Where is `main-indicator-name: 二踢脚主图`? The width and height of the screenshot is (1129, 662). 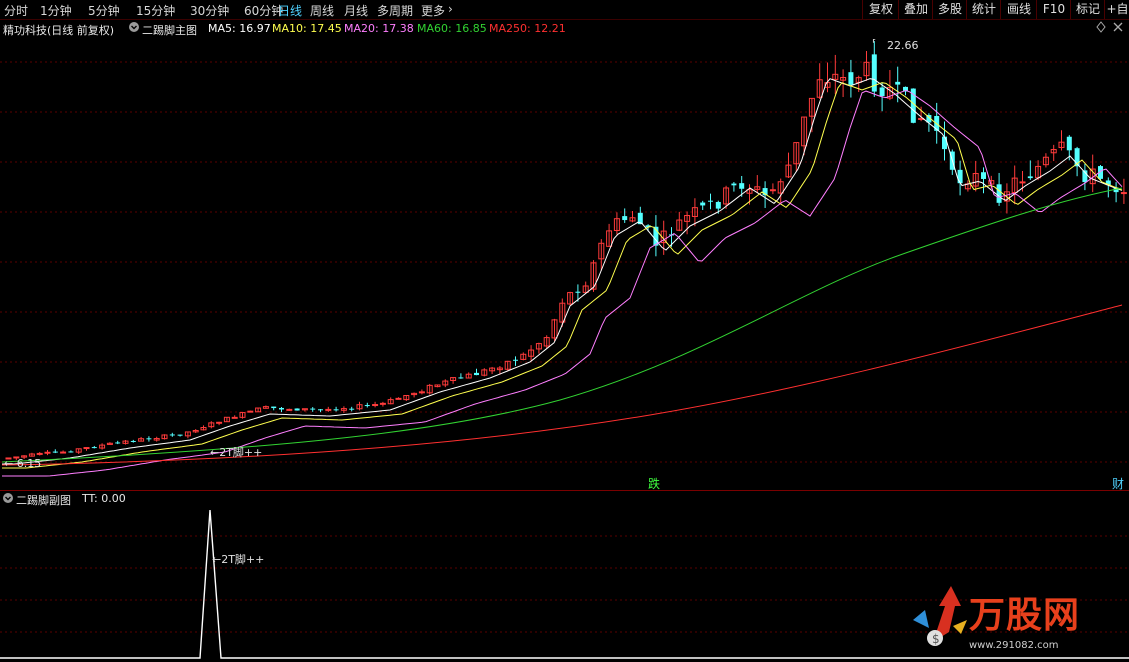
main-indicator-name: 二踢脚主图 is located at coordinates (169, 30).